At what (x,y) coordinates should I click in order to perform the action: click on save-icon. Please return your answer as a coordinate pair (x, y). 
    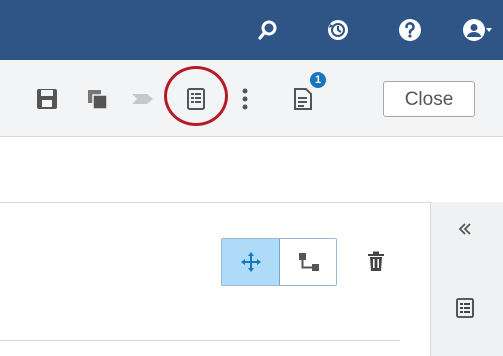
    Looking at the image, I should click on (47, 99).